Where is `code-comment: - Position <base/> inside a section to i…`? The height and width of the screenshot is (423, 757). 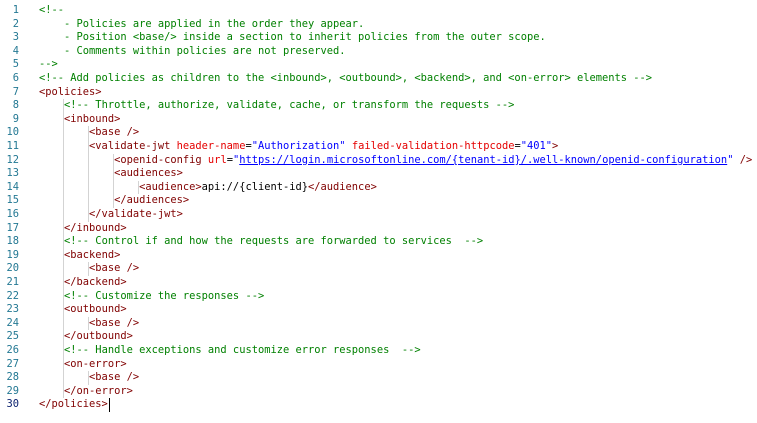
code-comment: - Position <base/> inside a section to i… is located at coordinates (292, 37).